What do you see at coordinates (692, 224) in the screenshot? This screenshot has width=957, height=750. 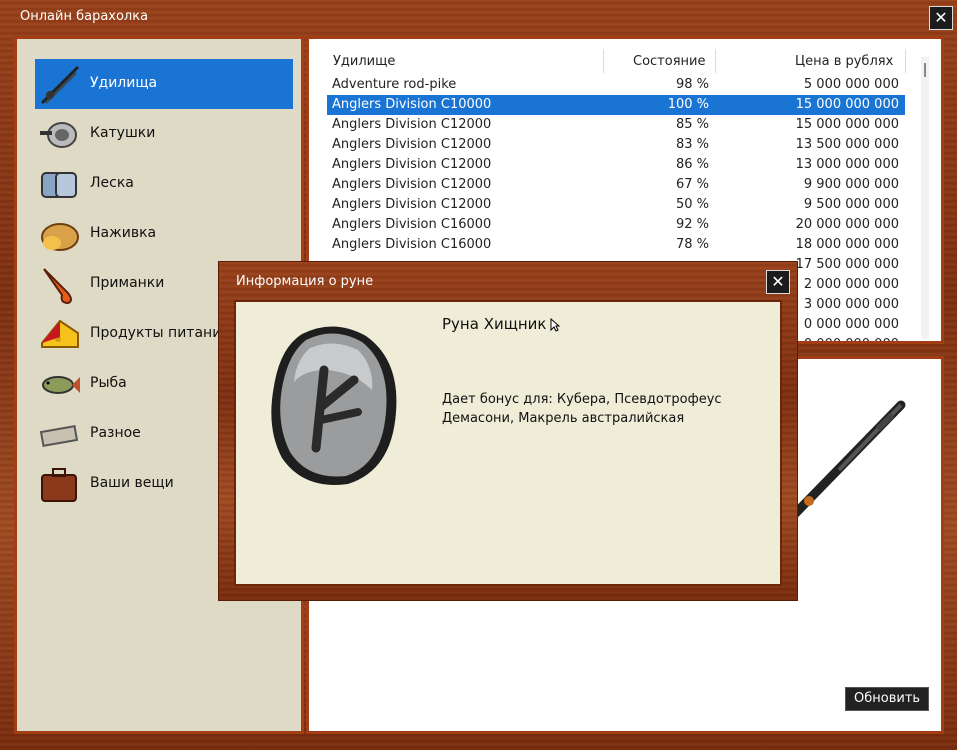 I see `condition-cell: 92 %` at bounding box center [692, 224].